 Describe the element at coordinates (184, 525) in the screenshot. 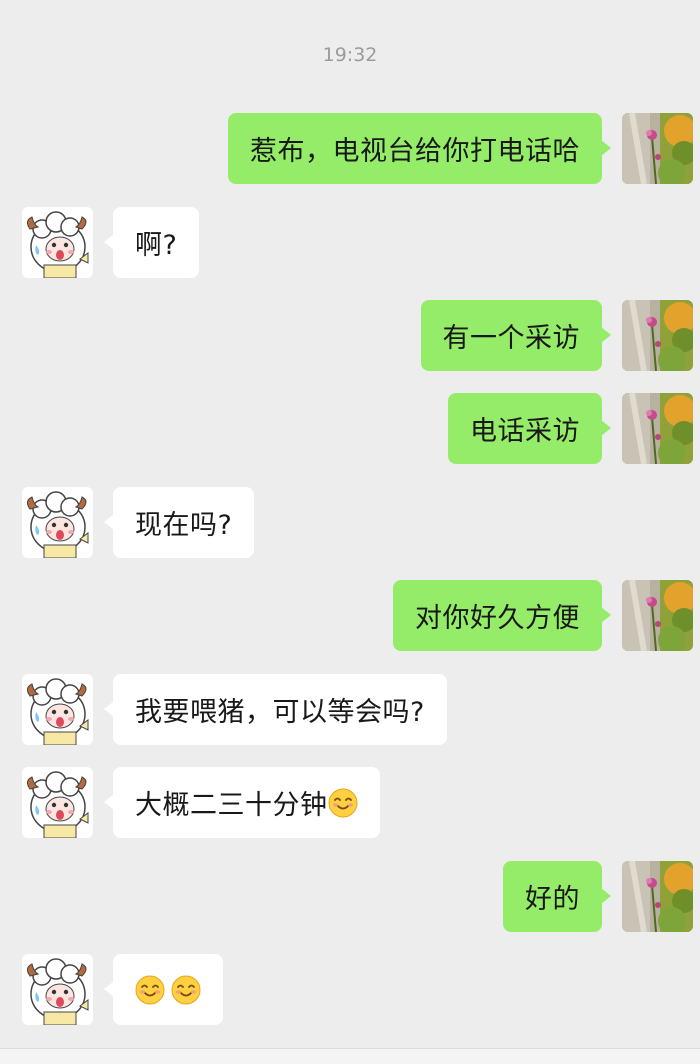

I see `message-text: 现在吗?` at that location.